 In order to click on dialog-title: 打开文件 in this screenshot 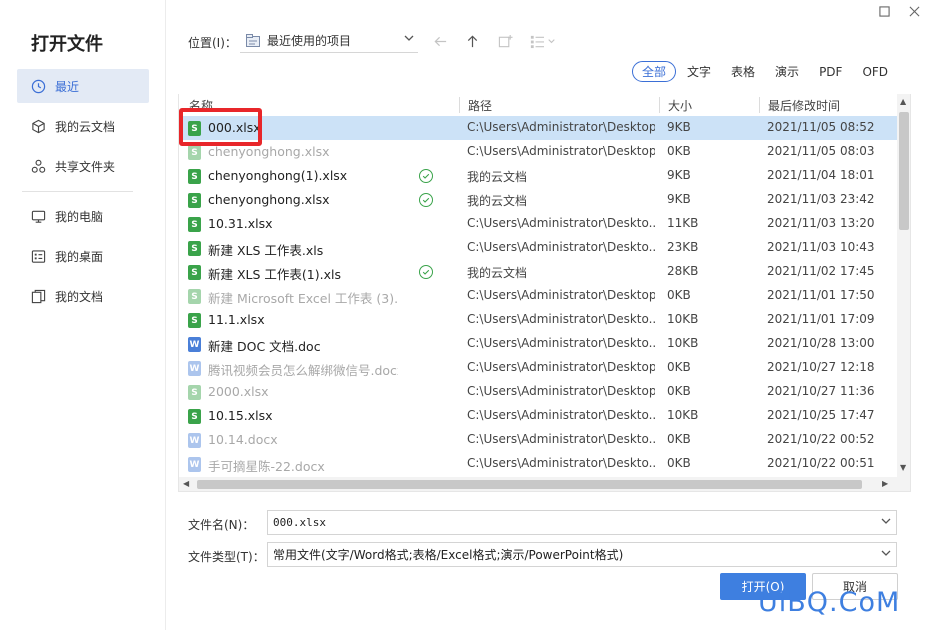, I will do `click(67, 44)`.